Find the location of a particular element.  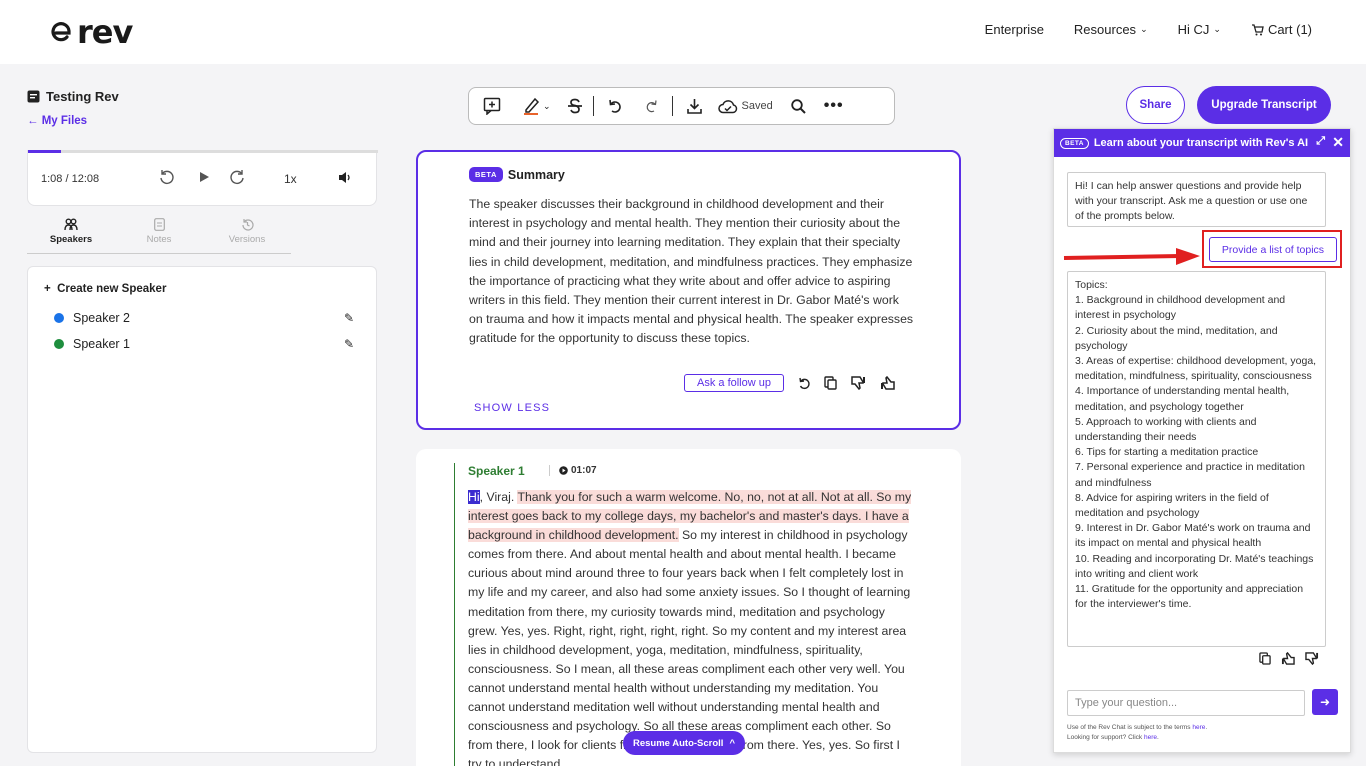

search-button is located at coordinates (798, 106).